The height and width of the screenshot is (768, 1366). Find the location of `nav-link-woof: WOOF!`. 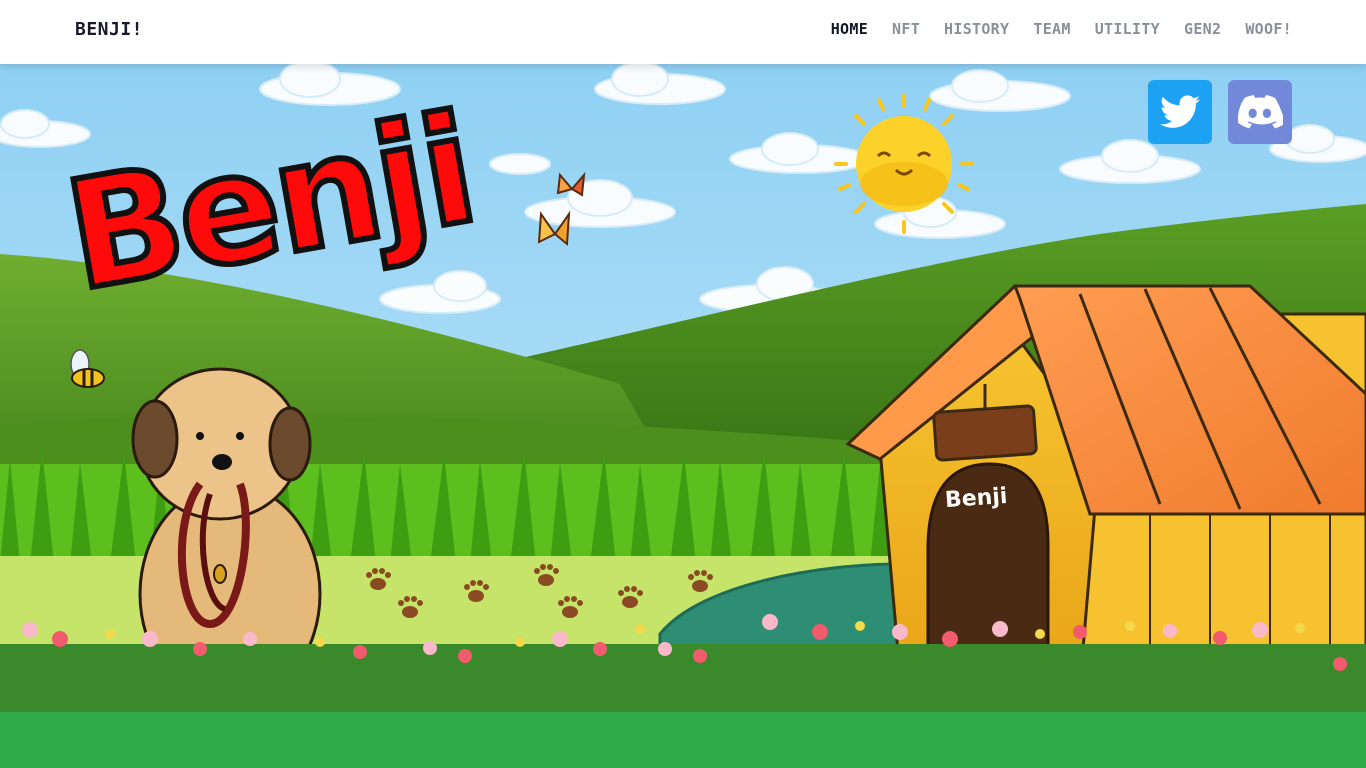

nav-link-woof: WOOF! is located at coordinates (1268, 29).